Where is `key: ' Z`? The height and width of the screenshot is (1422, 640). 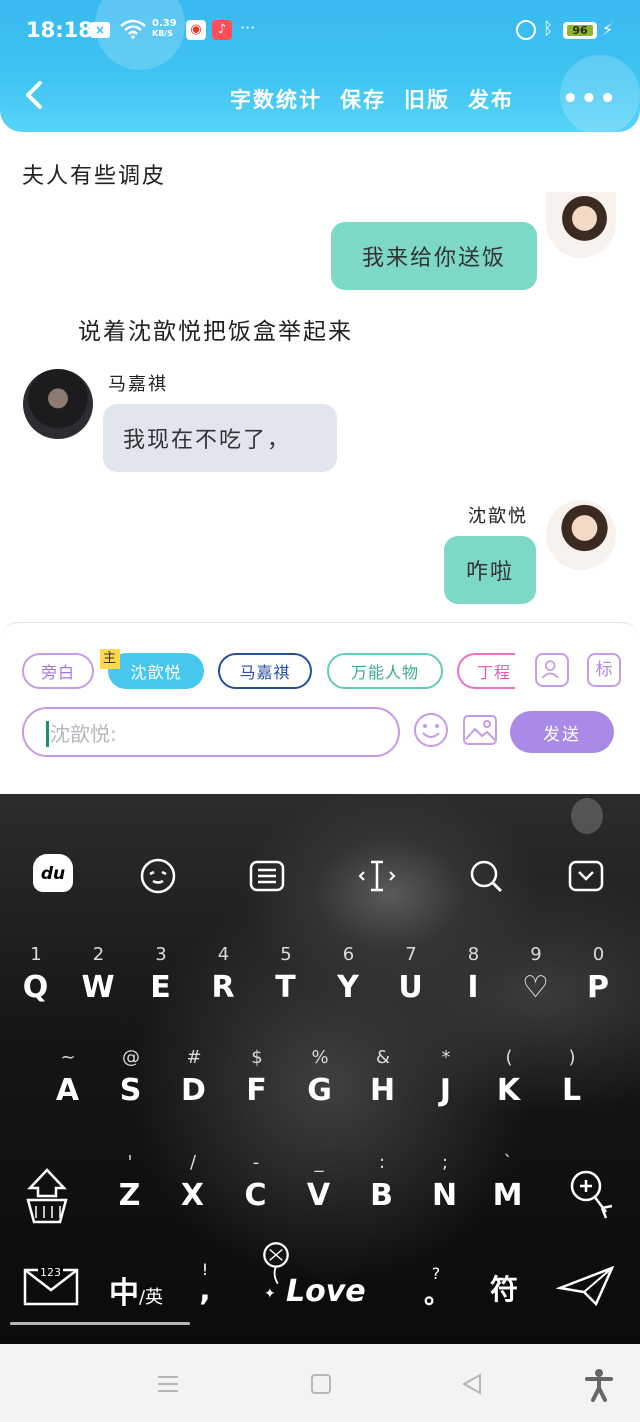 key: ' Z is located at coordinates (130, 1187).